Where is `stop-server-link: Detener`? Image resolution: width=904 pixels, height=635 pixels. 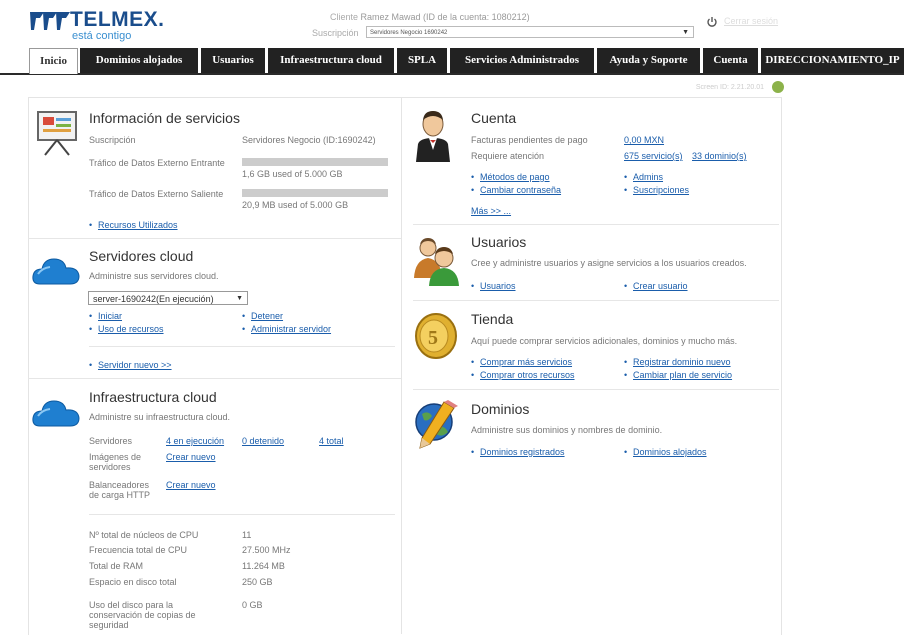
stop-server-link: Detener is located at coordinates (267, 316).